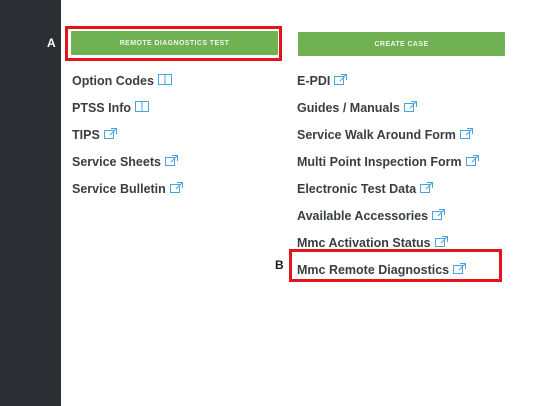  I want to click on link-available-accessories: Available Accessories, so click(388, 215).